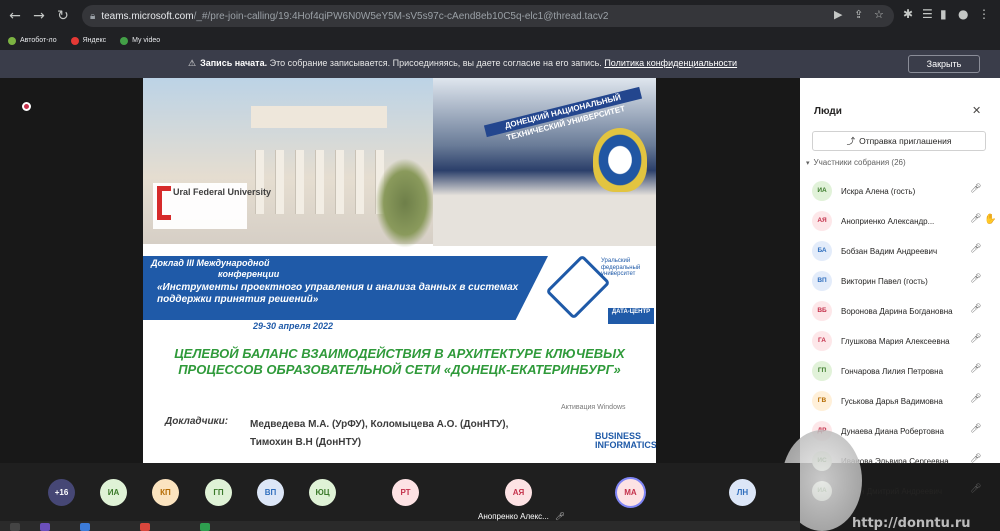 This screenshot has height=531, width=1000. I want to click on reload-icon: ↻, so click(63, 16).